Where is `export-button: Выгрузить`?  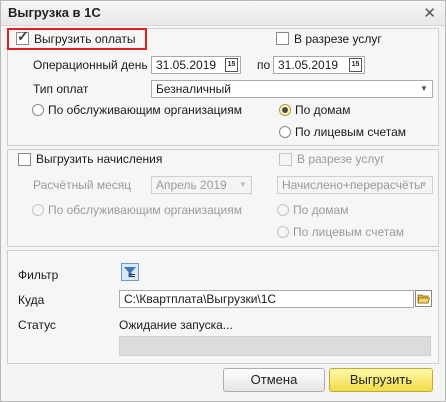
export-button: Выгрузить is located at coordinates (381, 380).